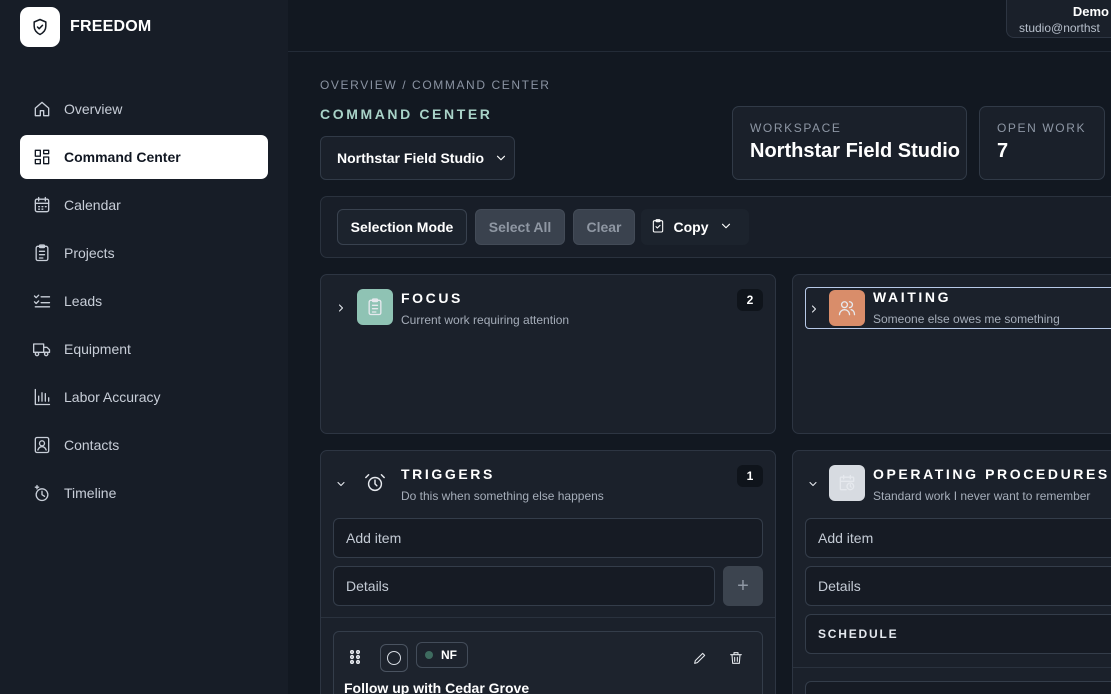 This screenshot has width=1111, height=694. I want to click on breadcrumb: OVERVIEW / COMMAND CENTER, so click(435, 85).